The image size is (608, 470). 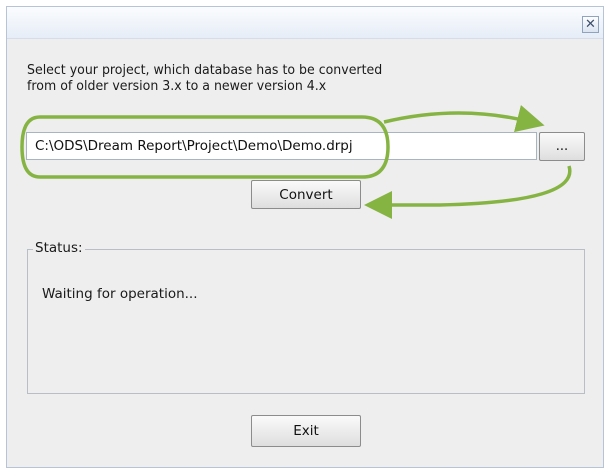 I want to click on close-button: ✕, so click(x=590, y=24).